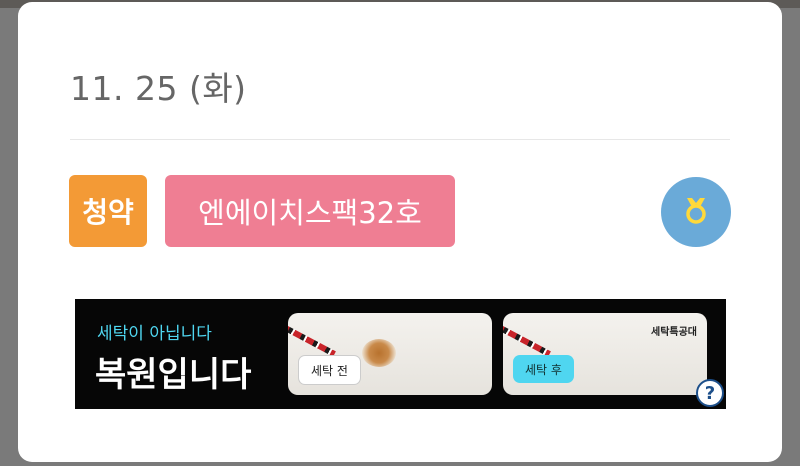 The width and height of the screenshot is (800, 466). Describe the element at coordinates (400, 139) in the screenshot. I see `divider` at that location.